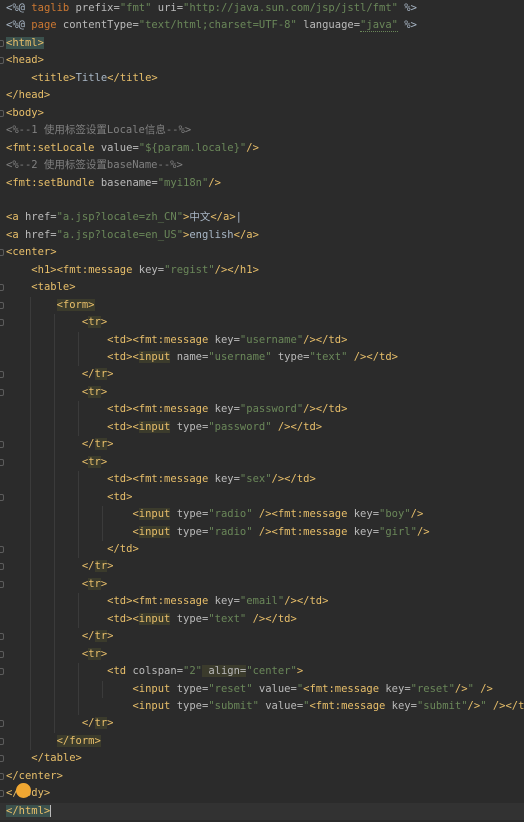  I want to click on code-text: <center>, so click(31, 252).